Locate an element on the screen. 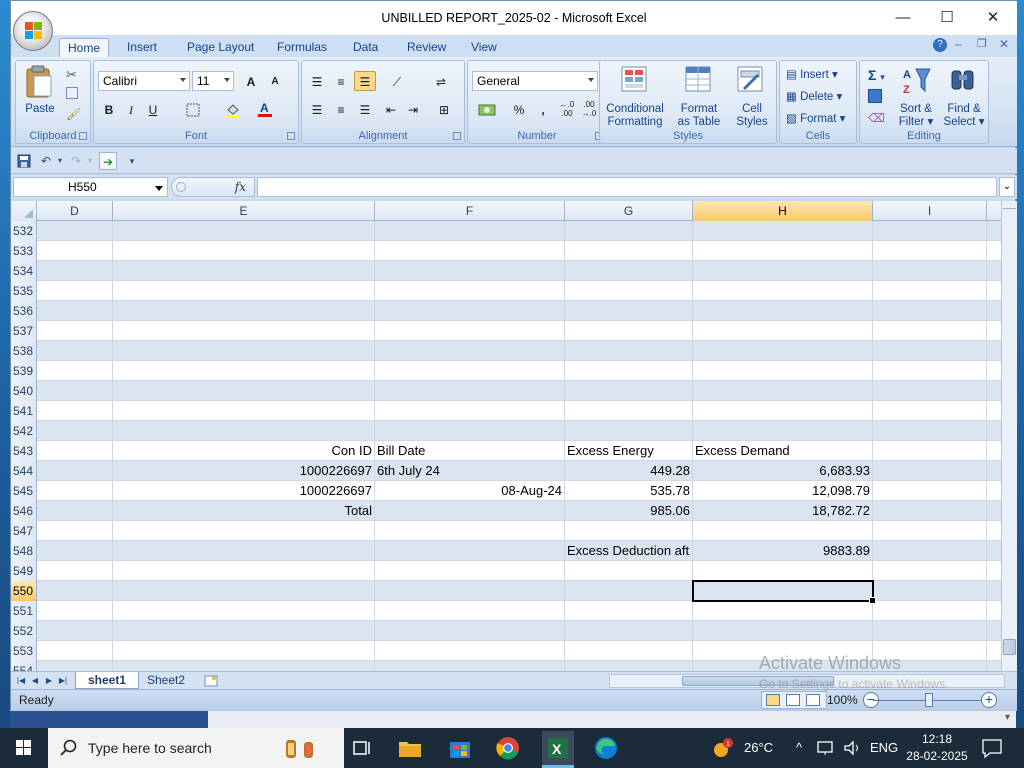 Image resolution: width=1024 pixels, height=768 pixels. cell-i541 is located at coordinates (930, 411).